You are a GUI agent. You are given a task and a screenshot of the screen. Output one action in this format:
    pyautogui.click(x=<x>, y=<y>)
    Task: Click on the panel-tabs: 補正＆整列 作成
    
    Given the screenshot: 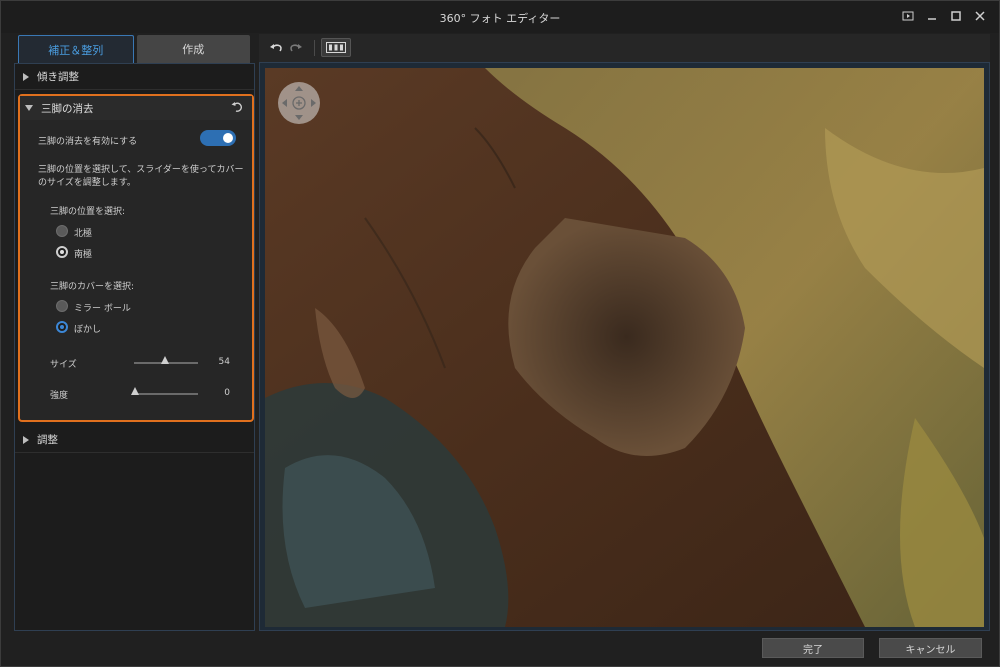 What is the action you would take?
    pyautogui.click(x=134, y=49)
    